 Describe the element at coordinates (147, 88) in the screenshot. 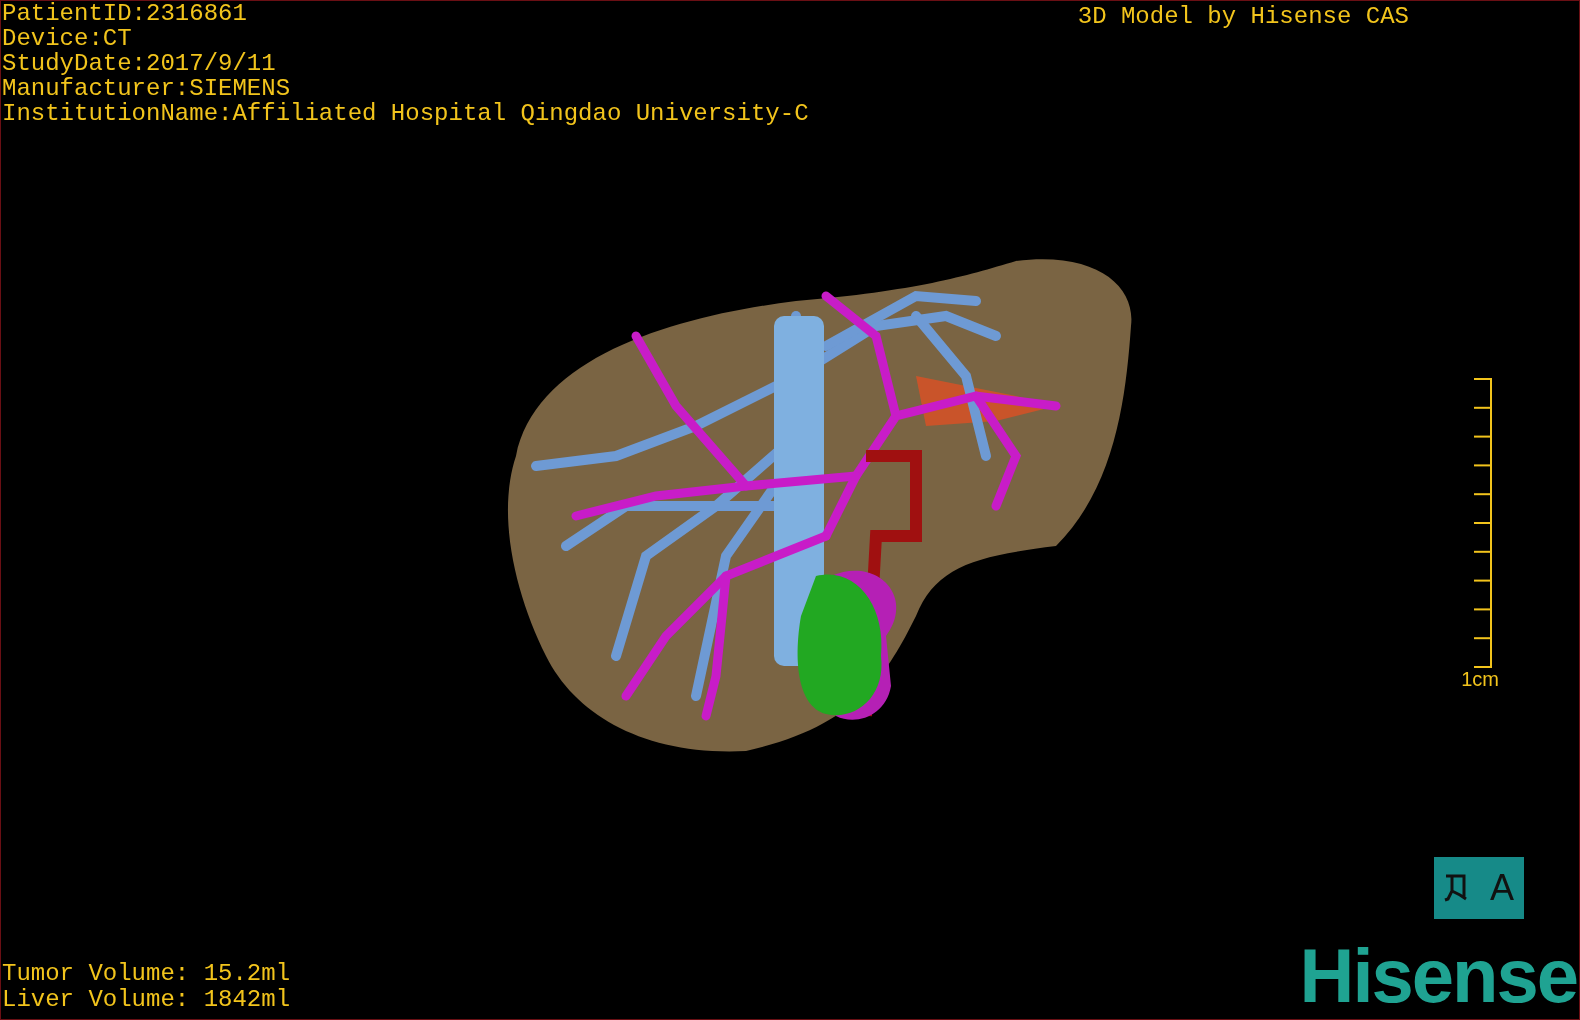

I see `patient-info-text: Manufacturer:SIEMENS` at that location.